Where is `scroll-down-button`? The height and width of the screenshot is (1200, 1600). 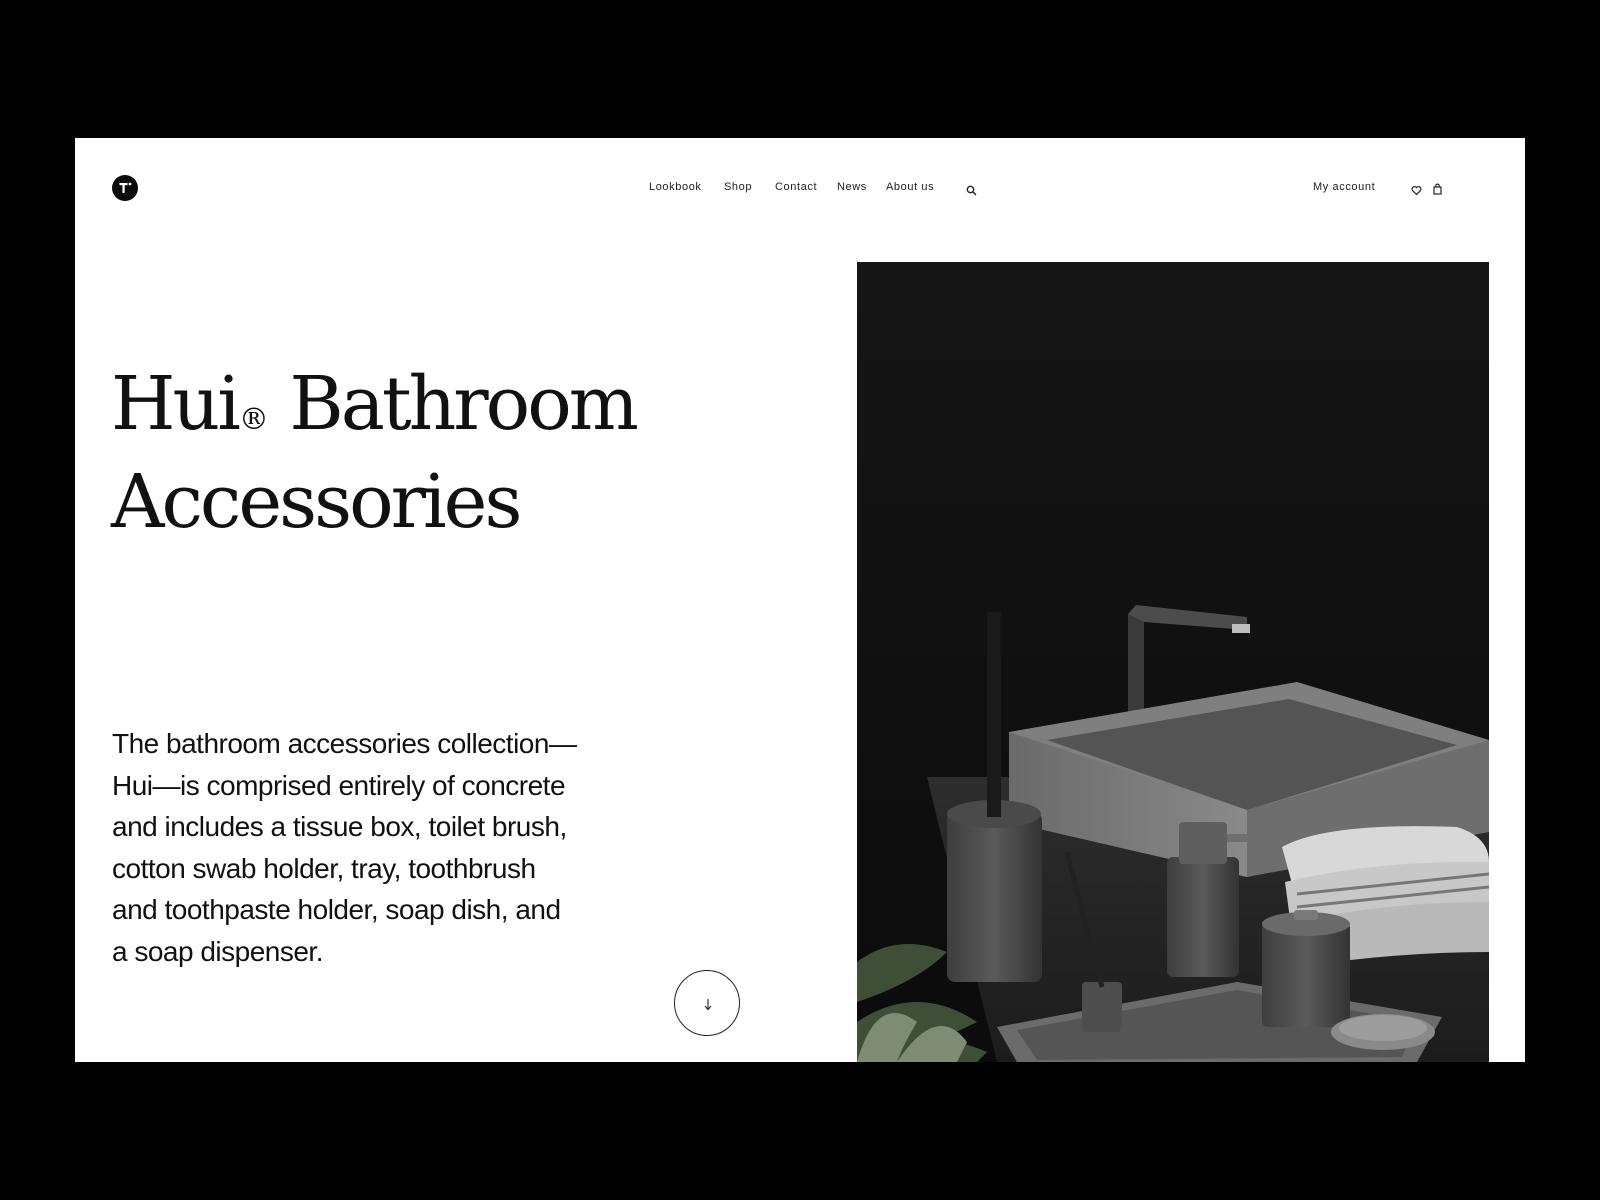
scroll-down-button is located at coordinates (707, 1003).